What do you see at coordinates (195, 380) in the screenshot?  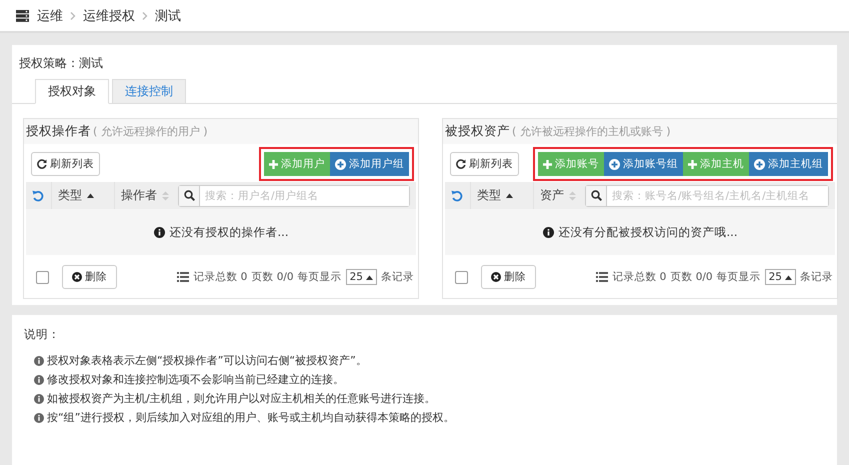 I see `note-text: 修改授权对象和连接控制选项不会影响当前已经建立的连接。` at bounding box center [195, 380].